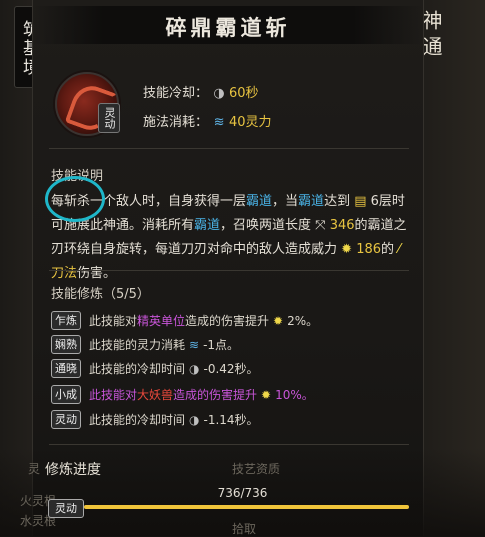 Image resolution: width=485 pixels, height=537 pixels. Describe the element at coordinates (250, 122) in the screenshot. I see `cost-value: 40灵力` at that location.